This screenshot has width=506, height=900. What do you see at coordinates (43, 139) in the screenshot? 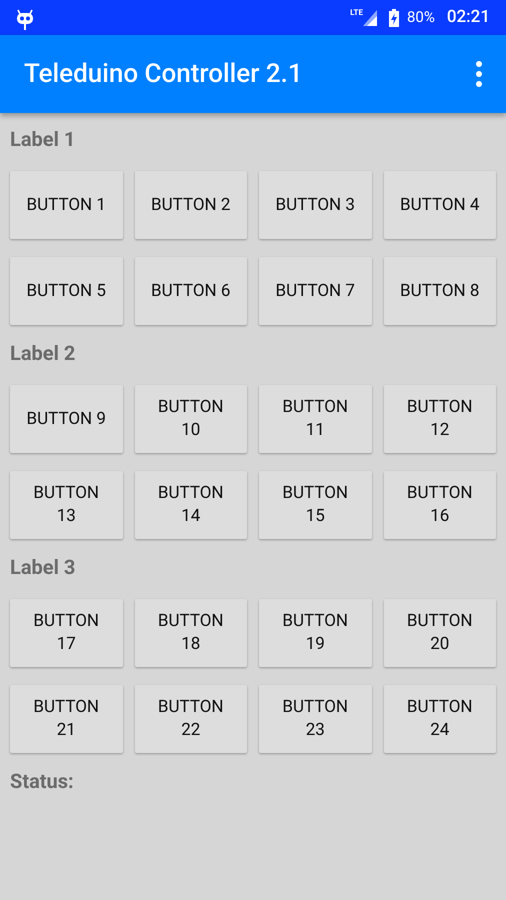
I see `section-label: Label 1` at bounding box center [43, 139].